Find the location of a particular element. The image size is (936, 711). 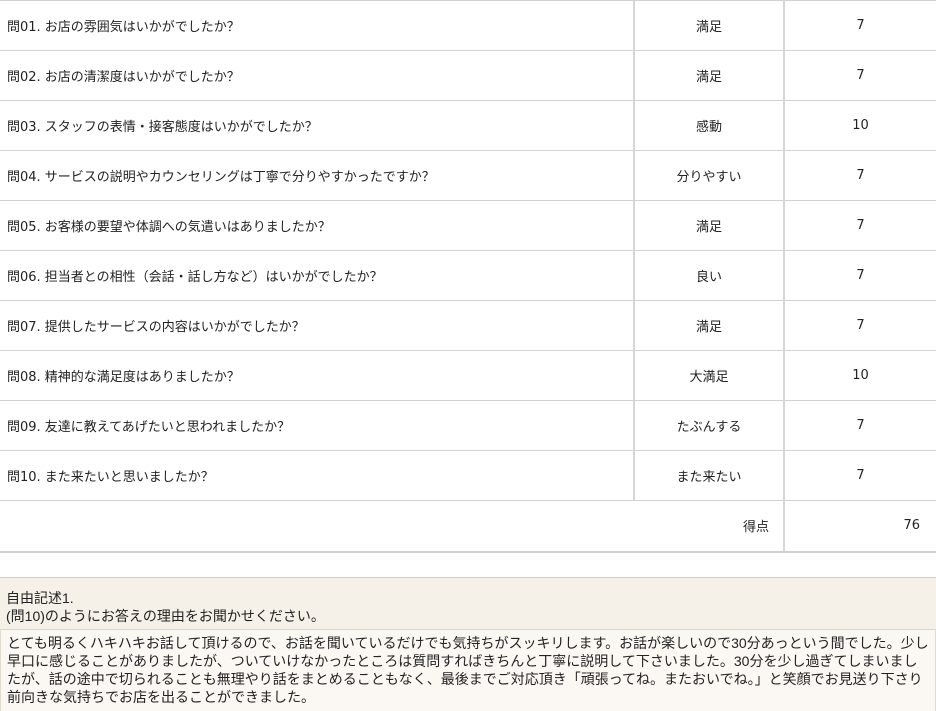

total-score-value: 76 is located at coordinates (860, 526).